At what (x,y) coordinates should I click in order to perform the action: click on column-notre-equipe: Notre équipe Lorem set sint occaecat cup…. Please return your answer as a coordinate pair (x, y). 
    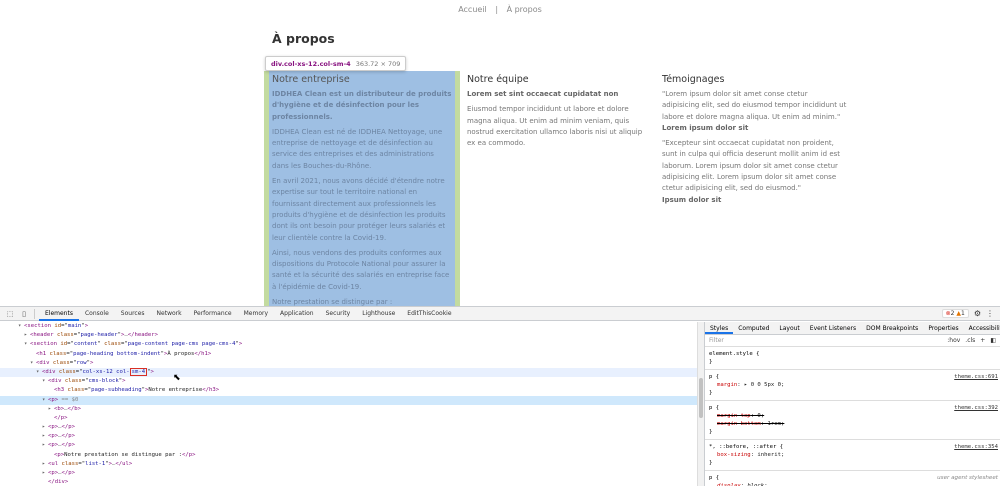
    Looking at the image, I should click on (557, 113).